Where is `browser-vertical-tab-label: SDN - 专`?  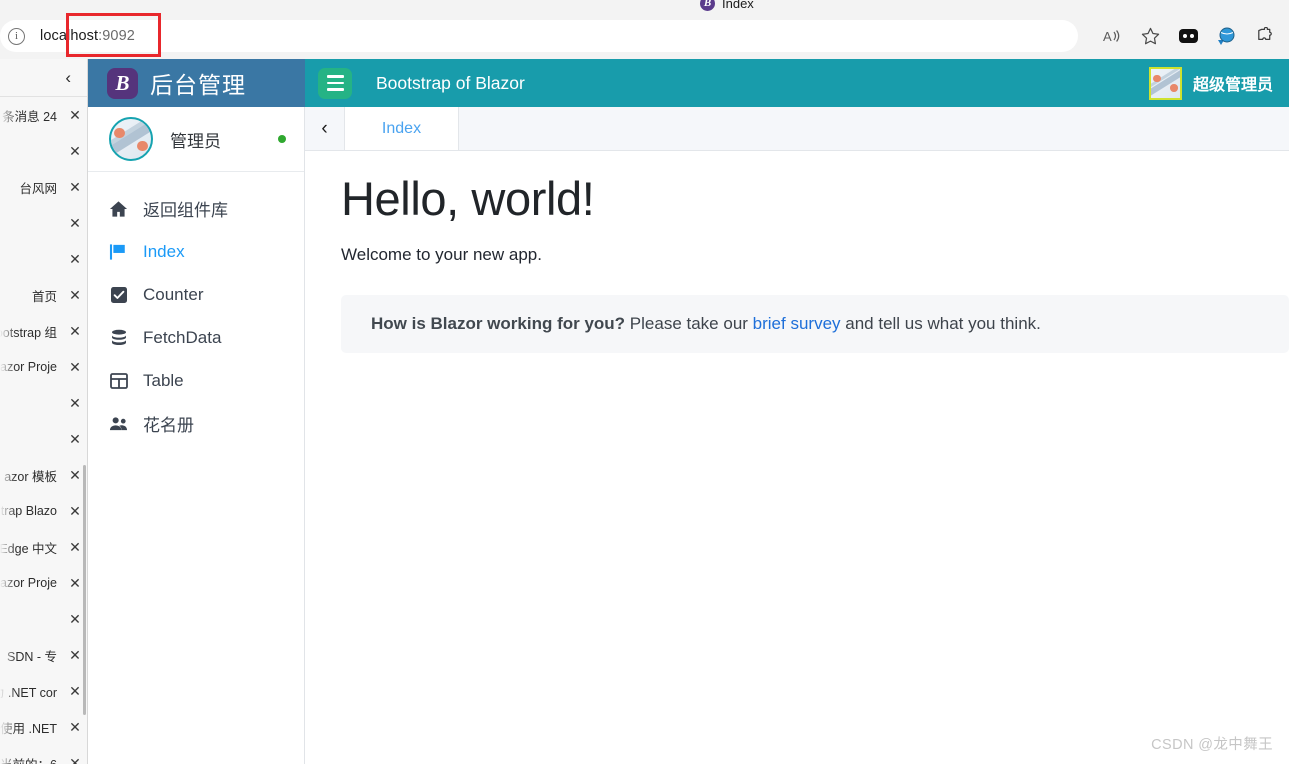
browser-vertical-tab-label: SDN - 专 is located at coordinates (31, 656).